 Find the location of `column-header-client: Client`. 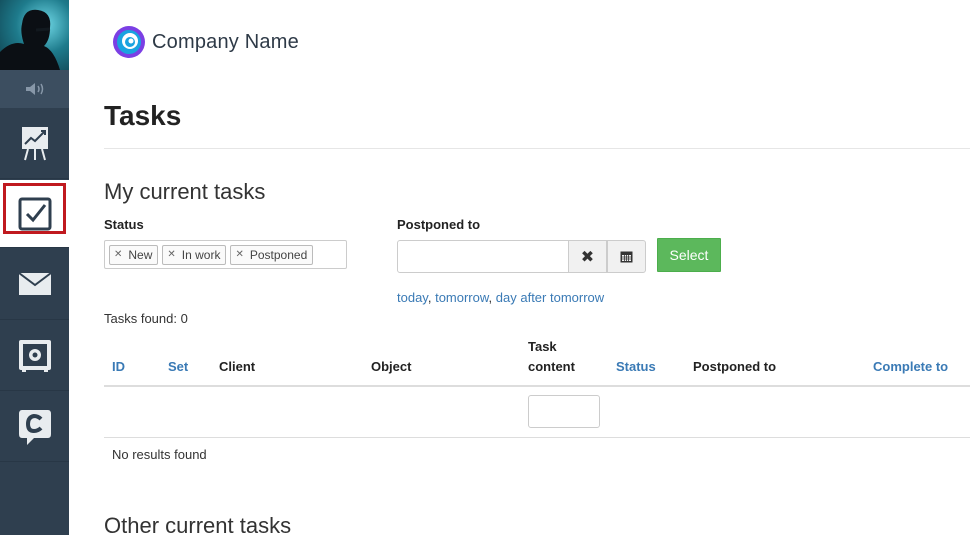

column-header-client: Client is located at coordinates (237, 366).